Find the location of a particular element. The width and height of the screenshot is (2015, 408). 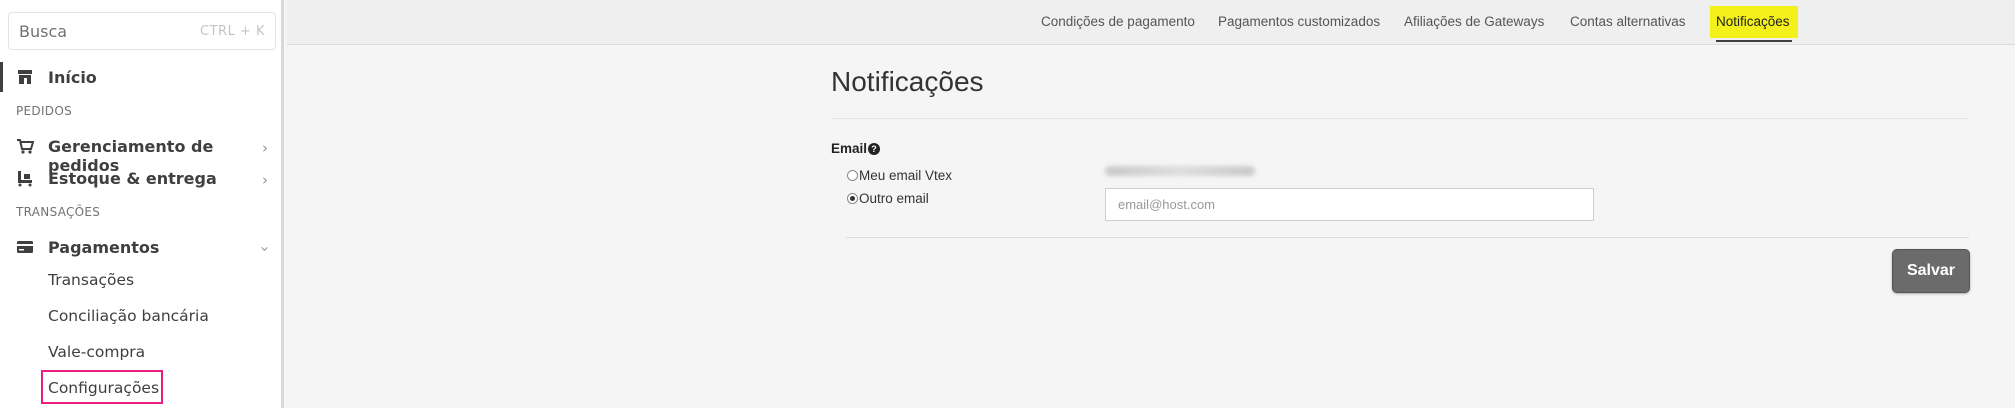

section-label-pedidos: PEDIDOS is located at coordinates (44, 111).